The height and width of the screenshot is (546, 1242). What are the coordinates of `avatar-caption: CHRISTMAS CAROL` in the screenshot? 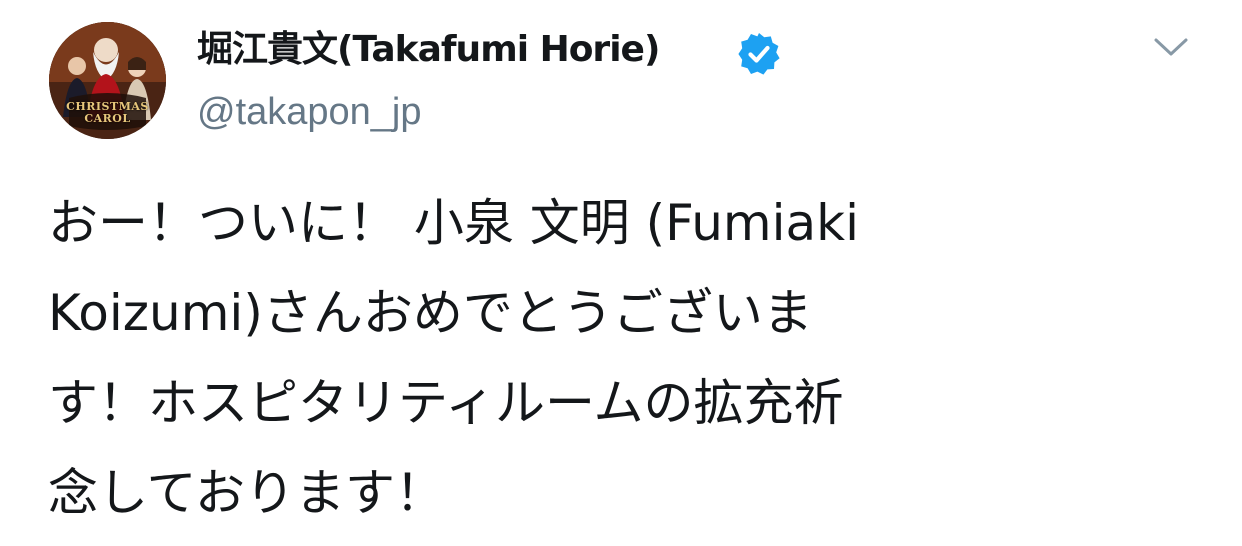 It's located at (107, 113).